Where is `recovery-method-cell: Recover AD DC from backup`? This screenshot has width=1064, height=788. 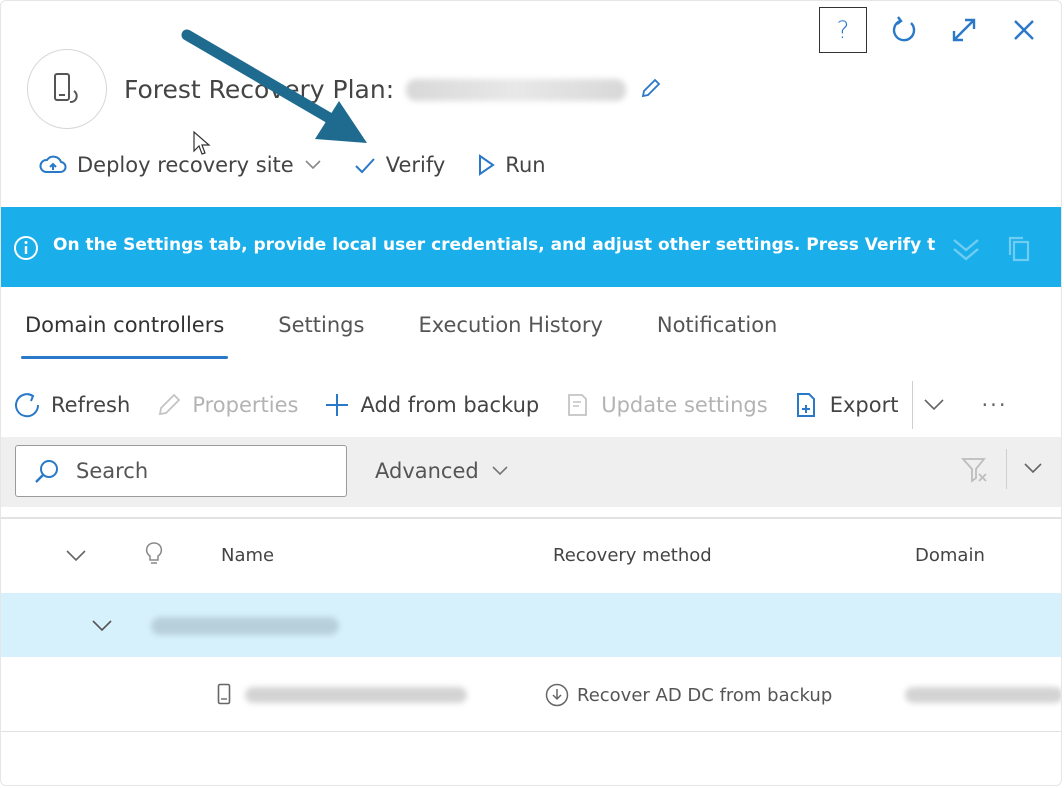
recovery-method-cell: Recover AD DC from backup is located at coordinates (688, 695).